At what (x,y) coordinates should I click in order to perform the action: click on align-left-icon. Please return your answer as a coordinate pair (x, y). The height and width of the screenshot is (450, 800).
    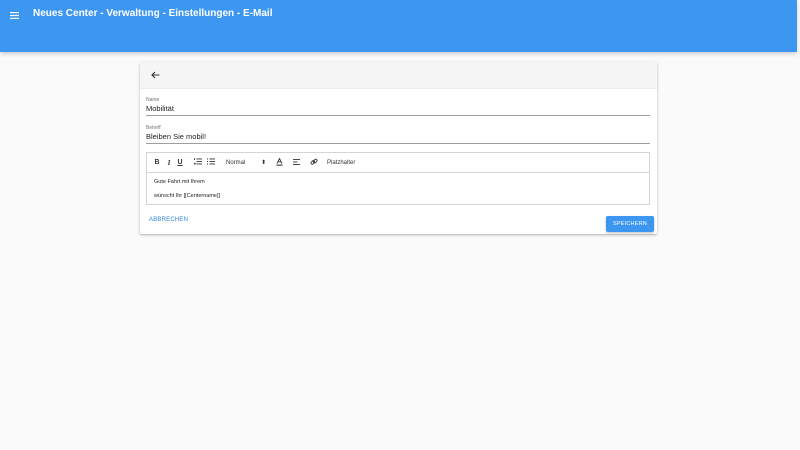
    Looking at the image, I should click on (296, 162).